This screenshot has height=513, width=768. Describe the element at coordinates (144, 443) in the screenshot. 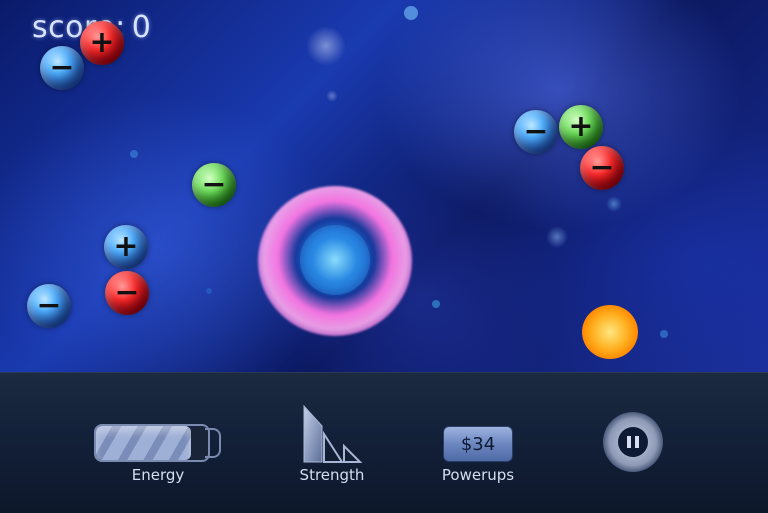

I see `energy-fill` at that location.